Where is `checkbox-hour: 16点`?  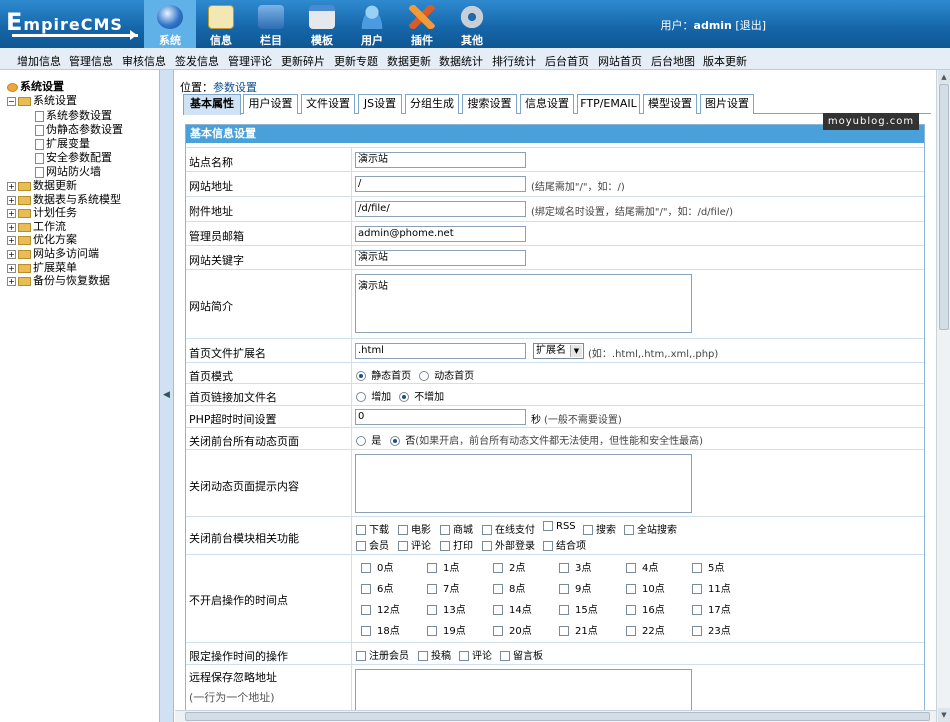 checkbox-hour: 16点 is located at coordinates (645, 608).